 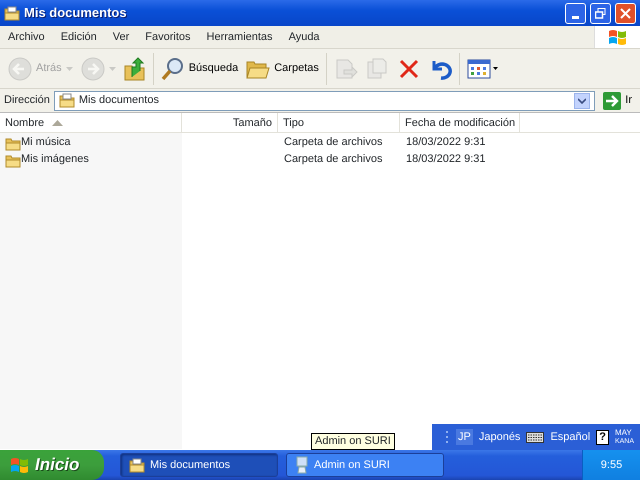 What do you see at coordinates (168, 37) in the screenshot?
I see `menu-item: Favoritos` at bounding box center [168, 37].